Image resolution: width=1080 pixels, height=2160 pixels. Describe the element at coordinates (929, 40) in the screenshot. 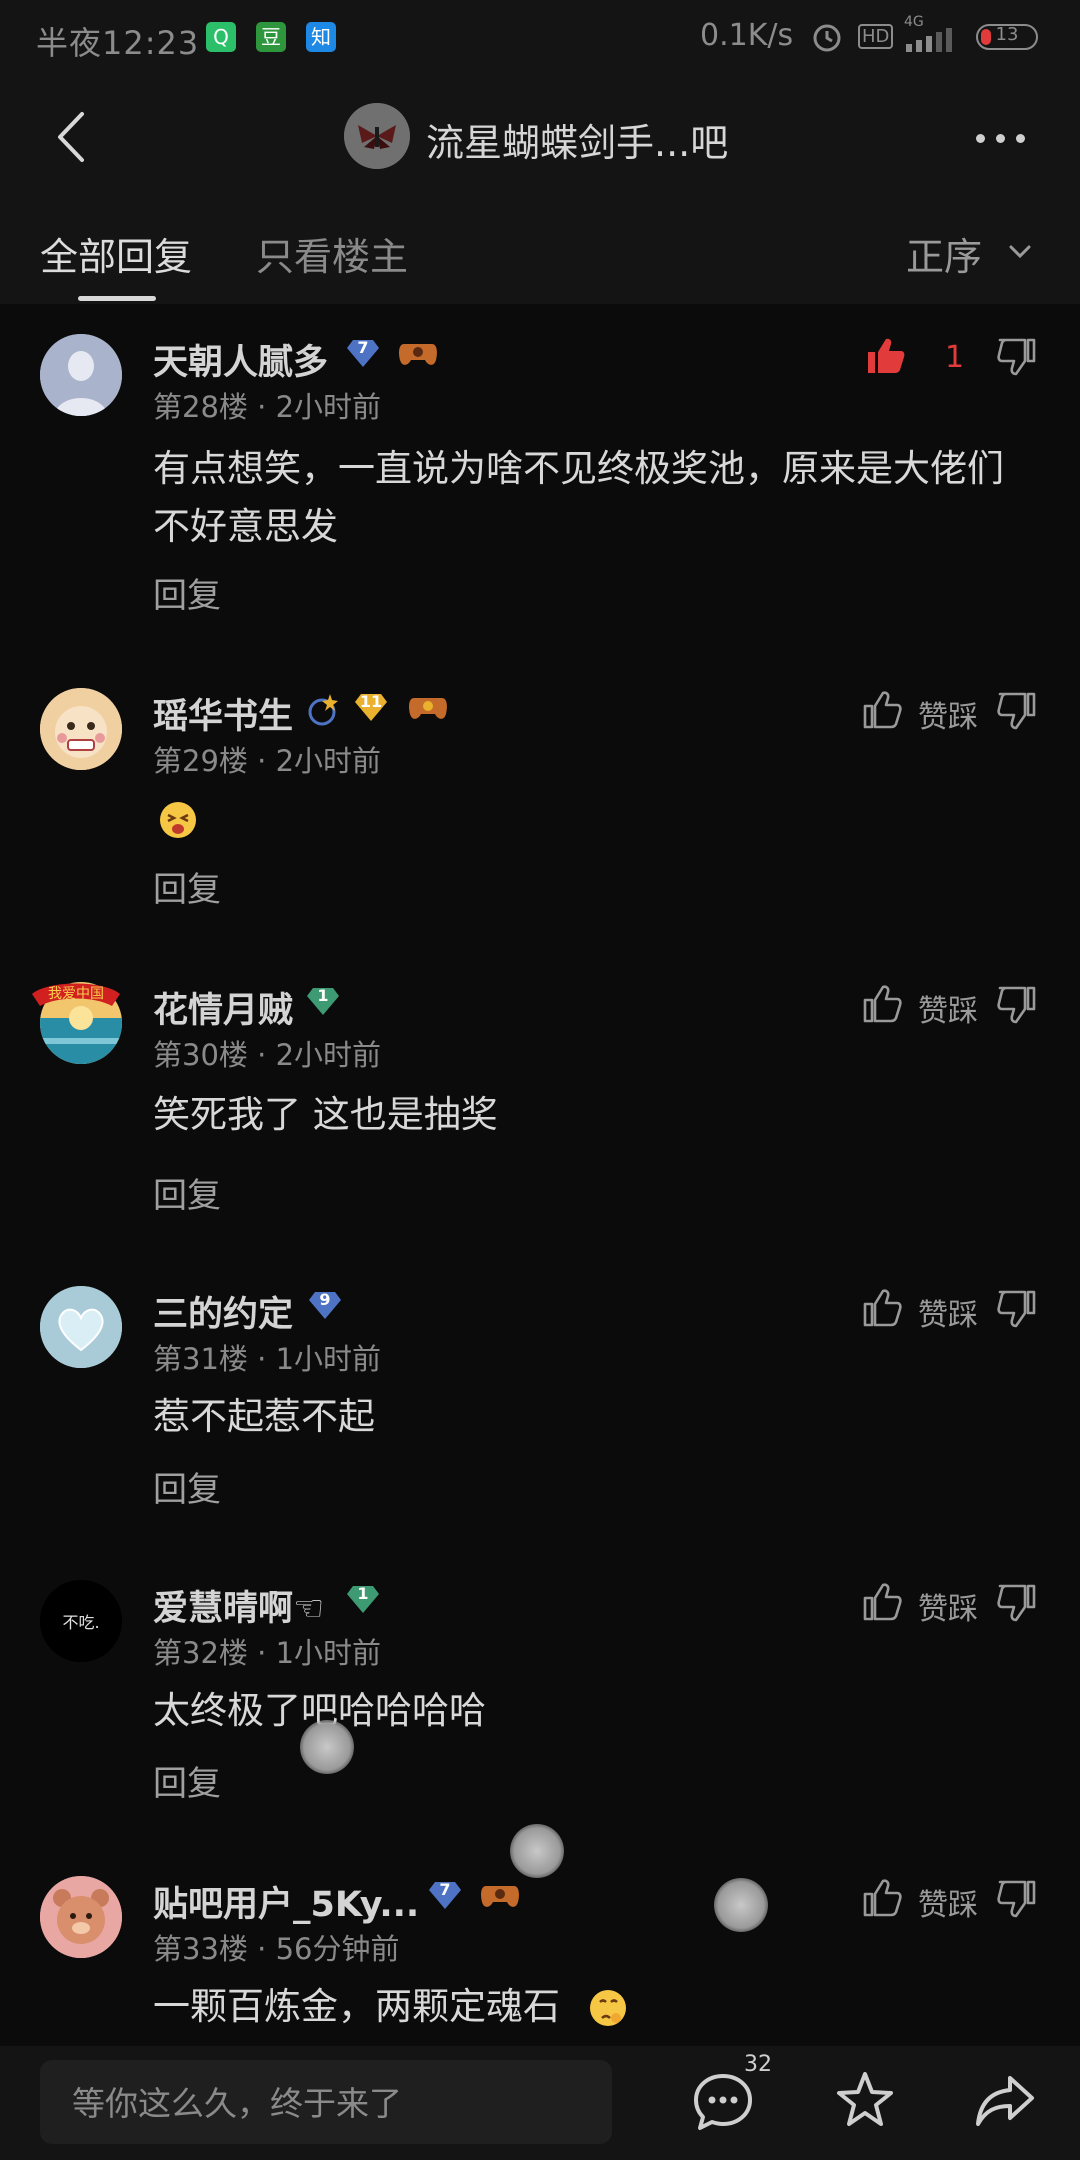

I see `signal-icon` at that location.